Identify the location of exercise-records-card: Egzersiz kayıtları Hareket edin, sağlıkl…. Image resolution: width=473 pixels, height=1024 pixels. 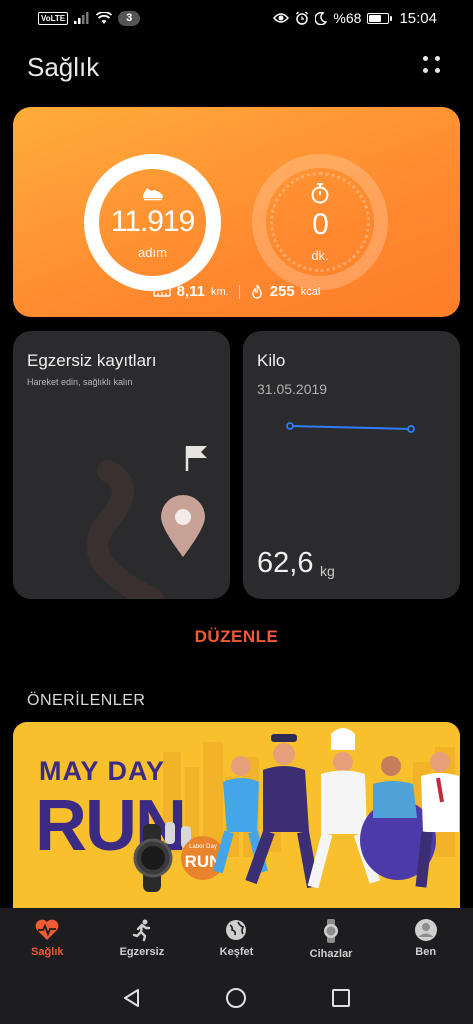
(121, 465).